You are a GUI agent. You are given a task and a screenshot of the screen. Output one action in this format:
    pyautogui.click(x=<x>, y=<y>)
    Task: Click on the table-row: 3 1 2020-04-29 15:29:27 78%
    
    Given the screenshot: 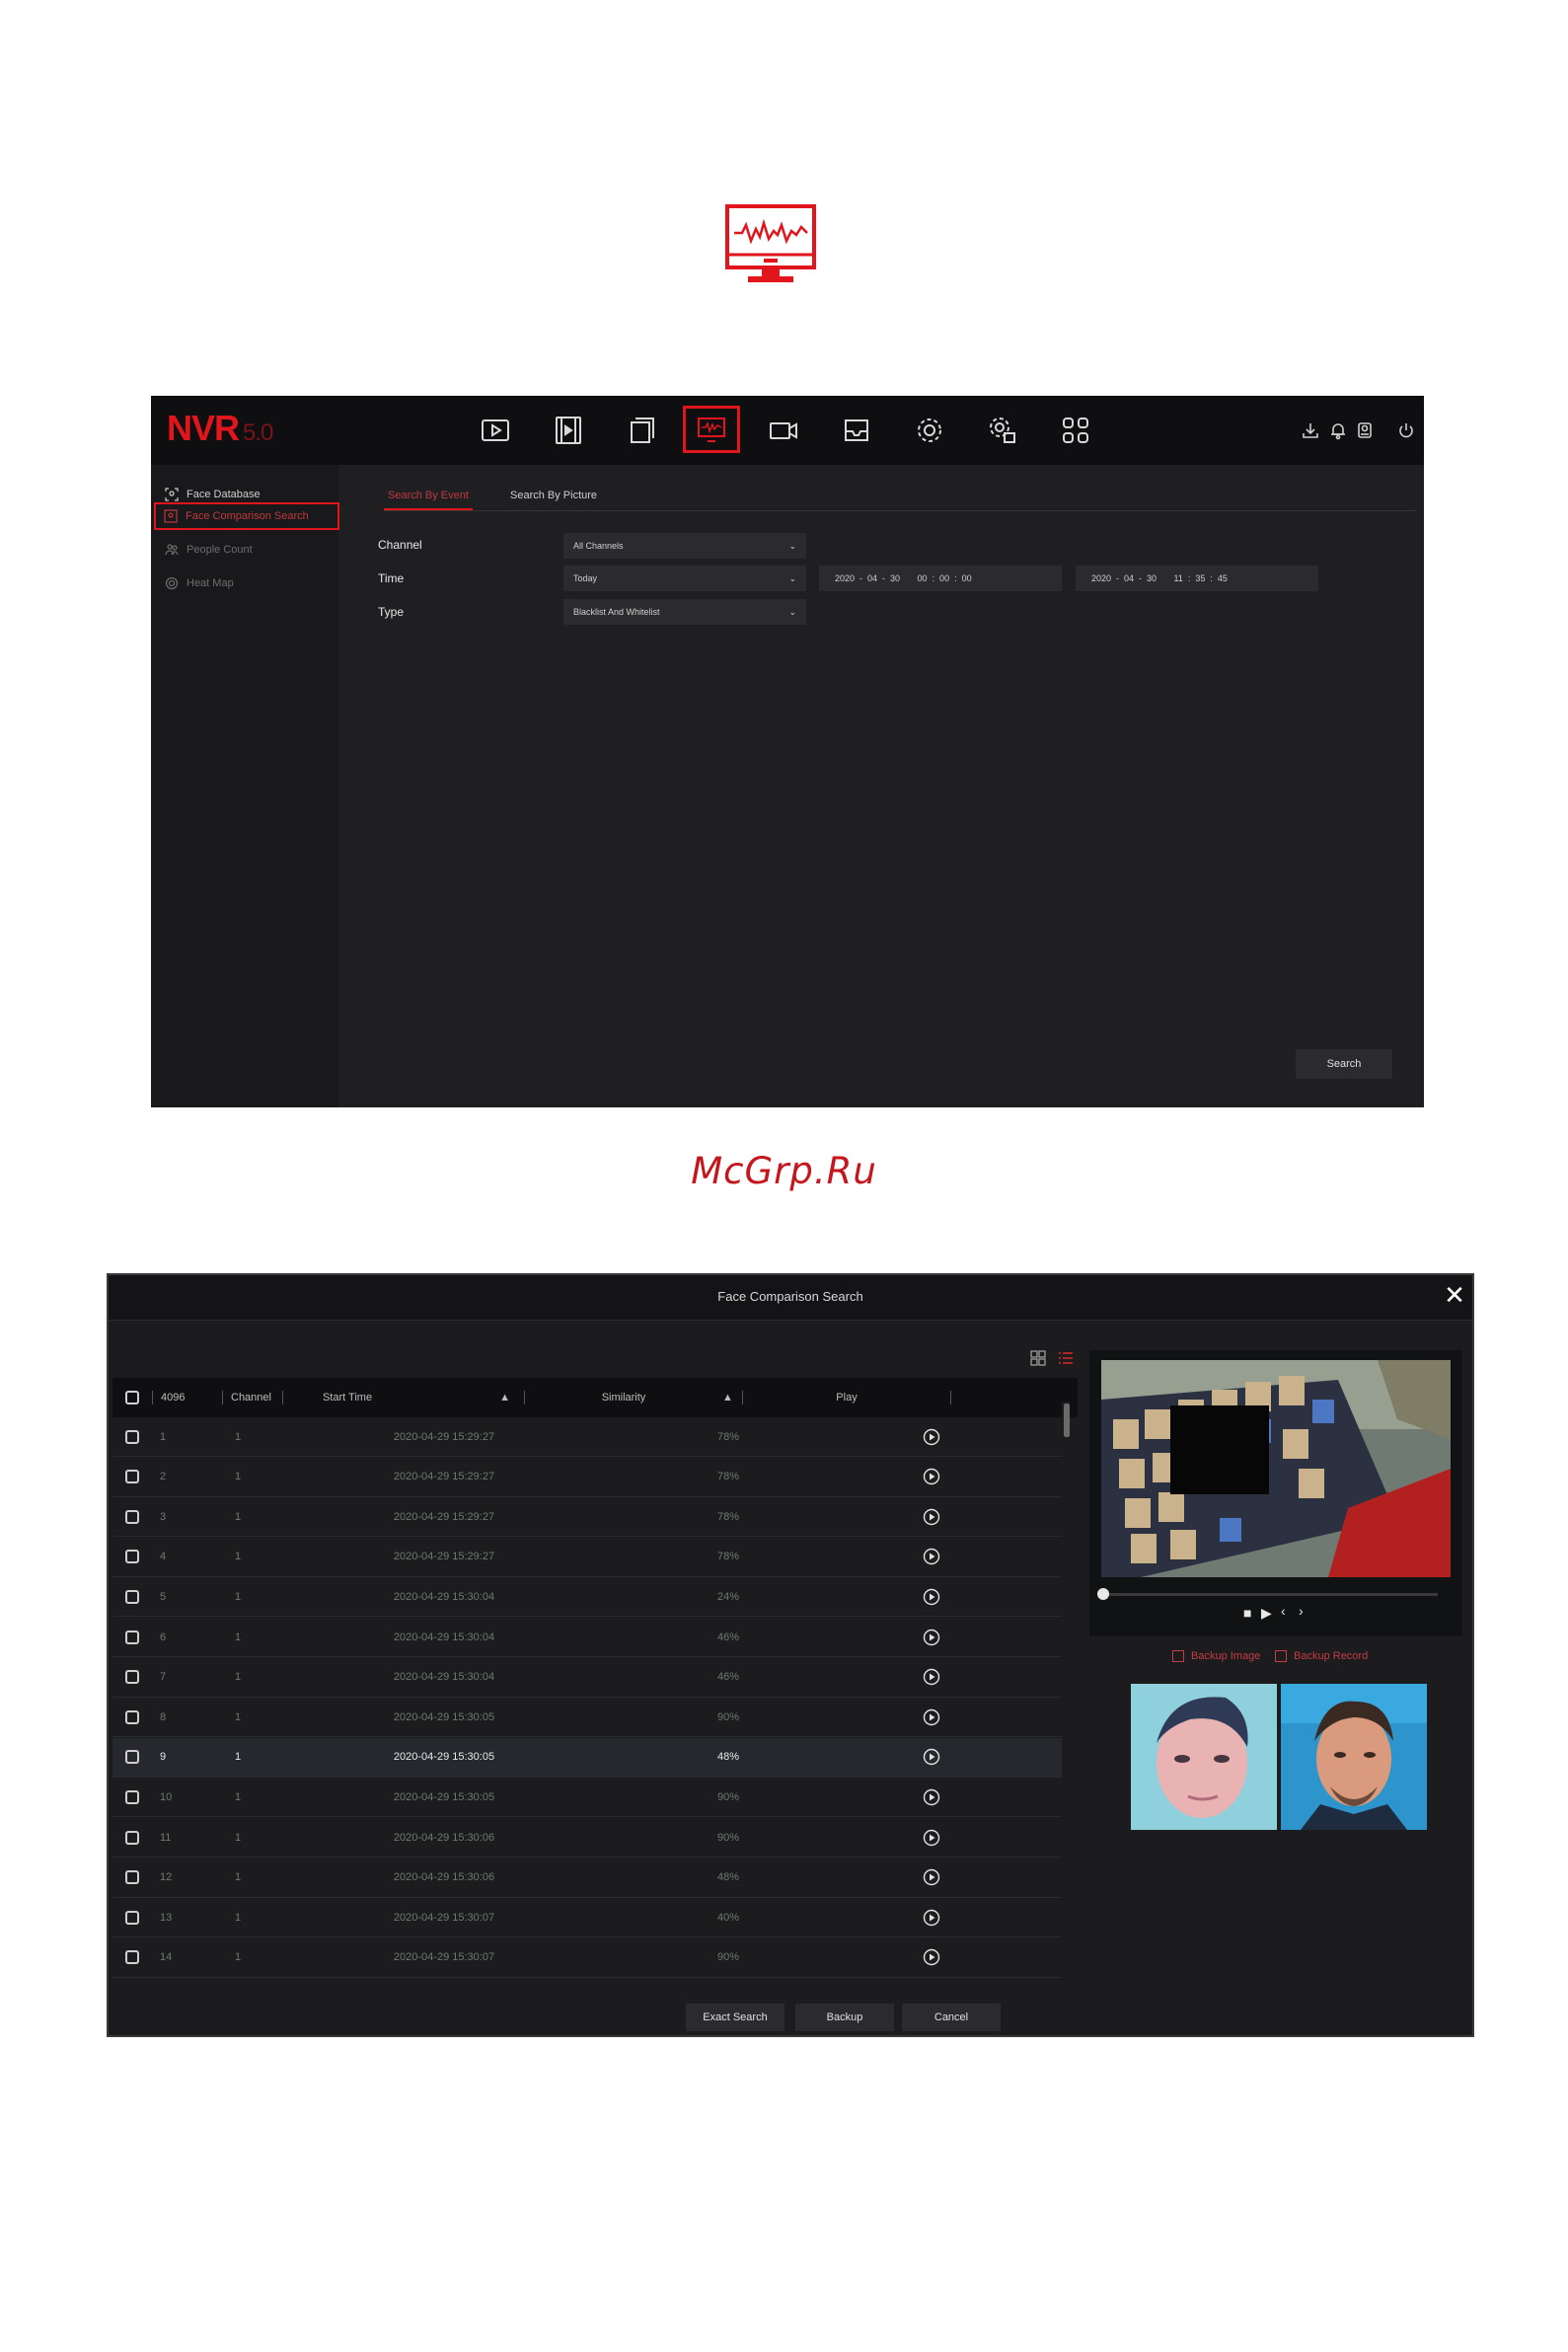 What is the action you would take?
    pyautogui.click(x=590, y=1517)
    